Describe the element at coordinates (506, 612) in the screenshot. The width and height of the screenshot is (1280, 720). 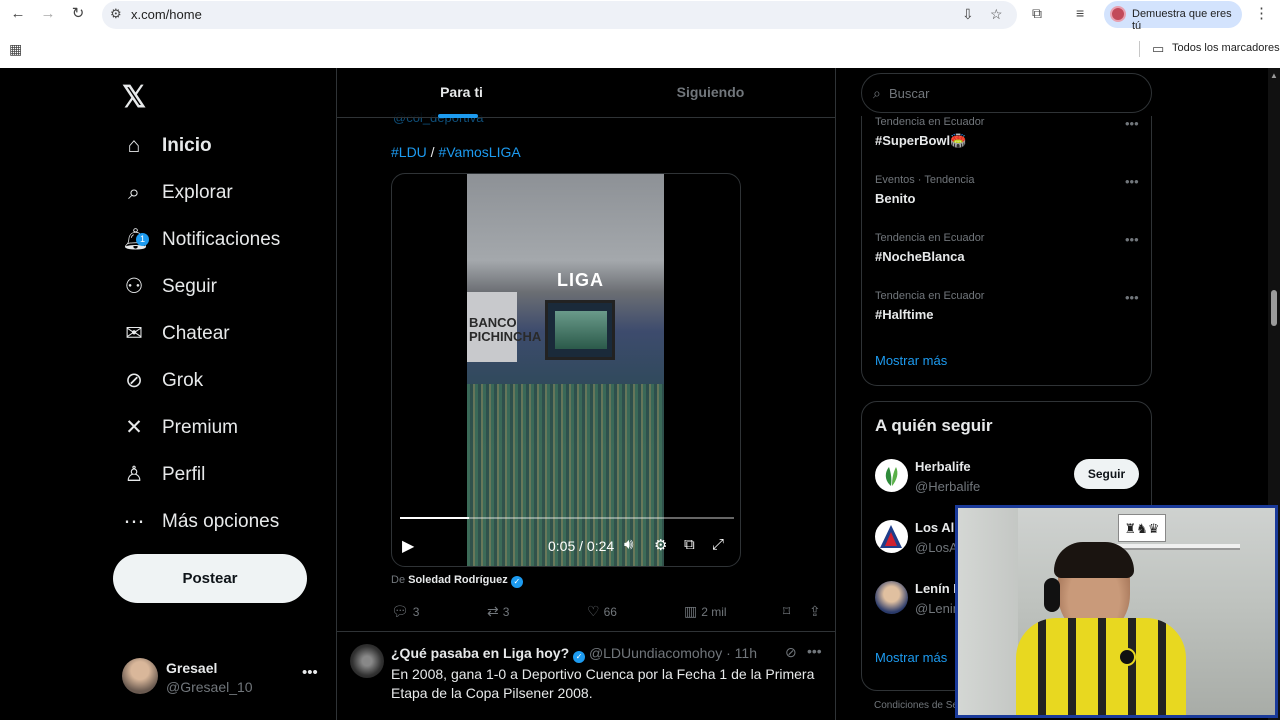
I see `repost-count: 3` at that location.